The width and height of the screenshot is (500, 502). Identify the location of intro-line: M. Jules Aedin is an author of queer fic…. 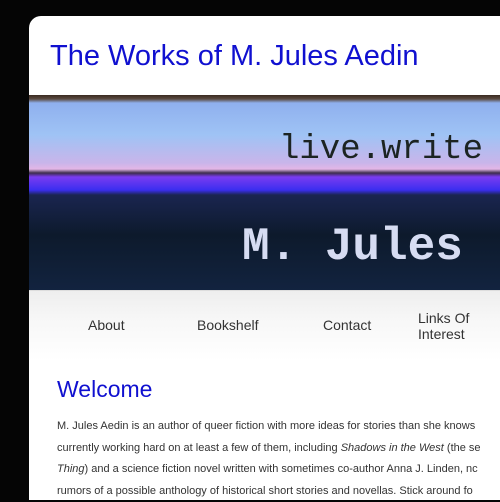
(276, 427).